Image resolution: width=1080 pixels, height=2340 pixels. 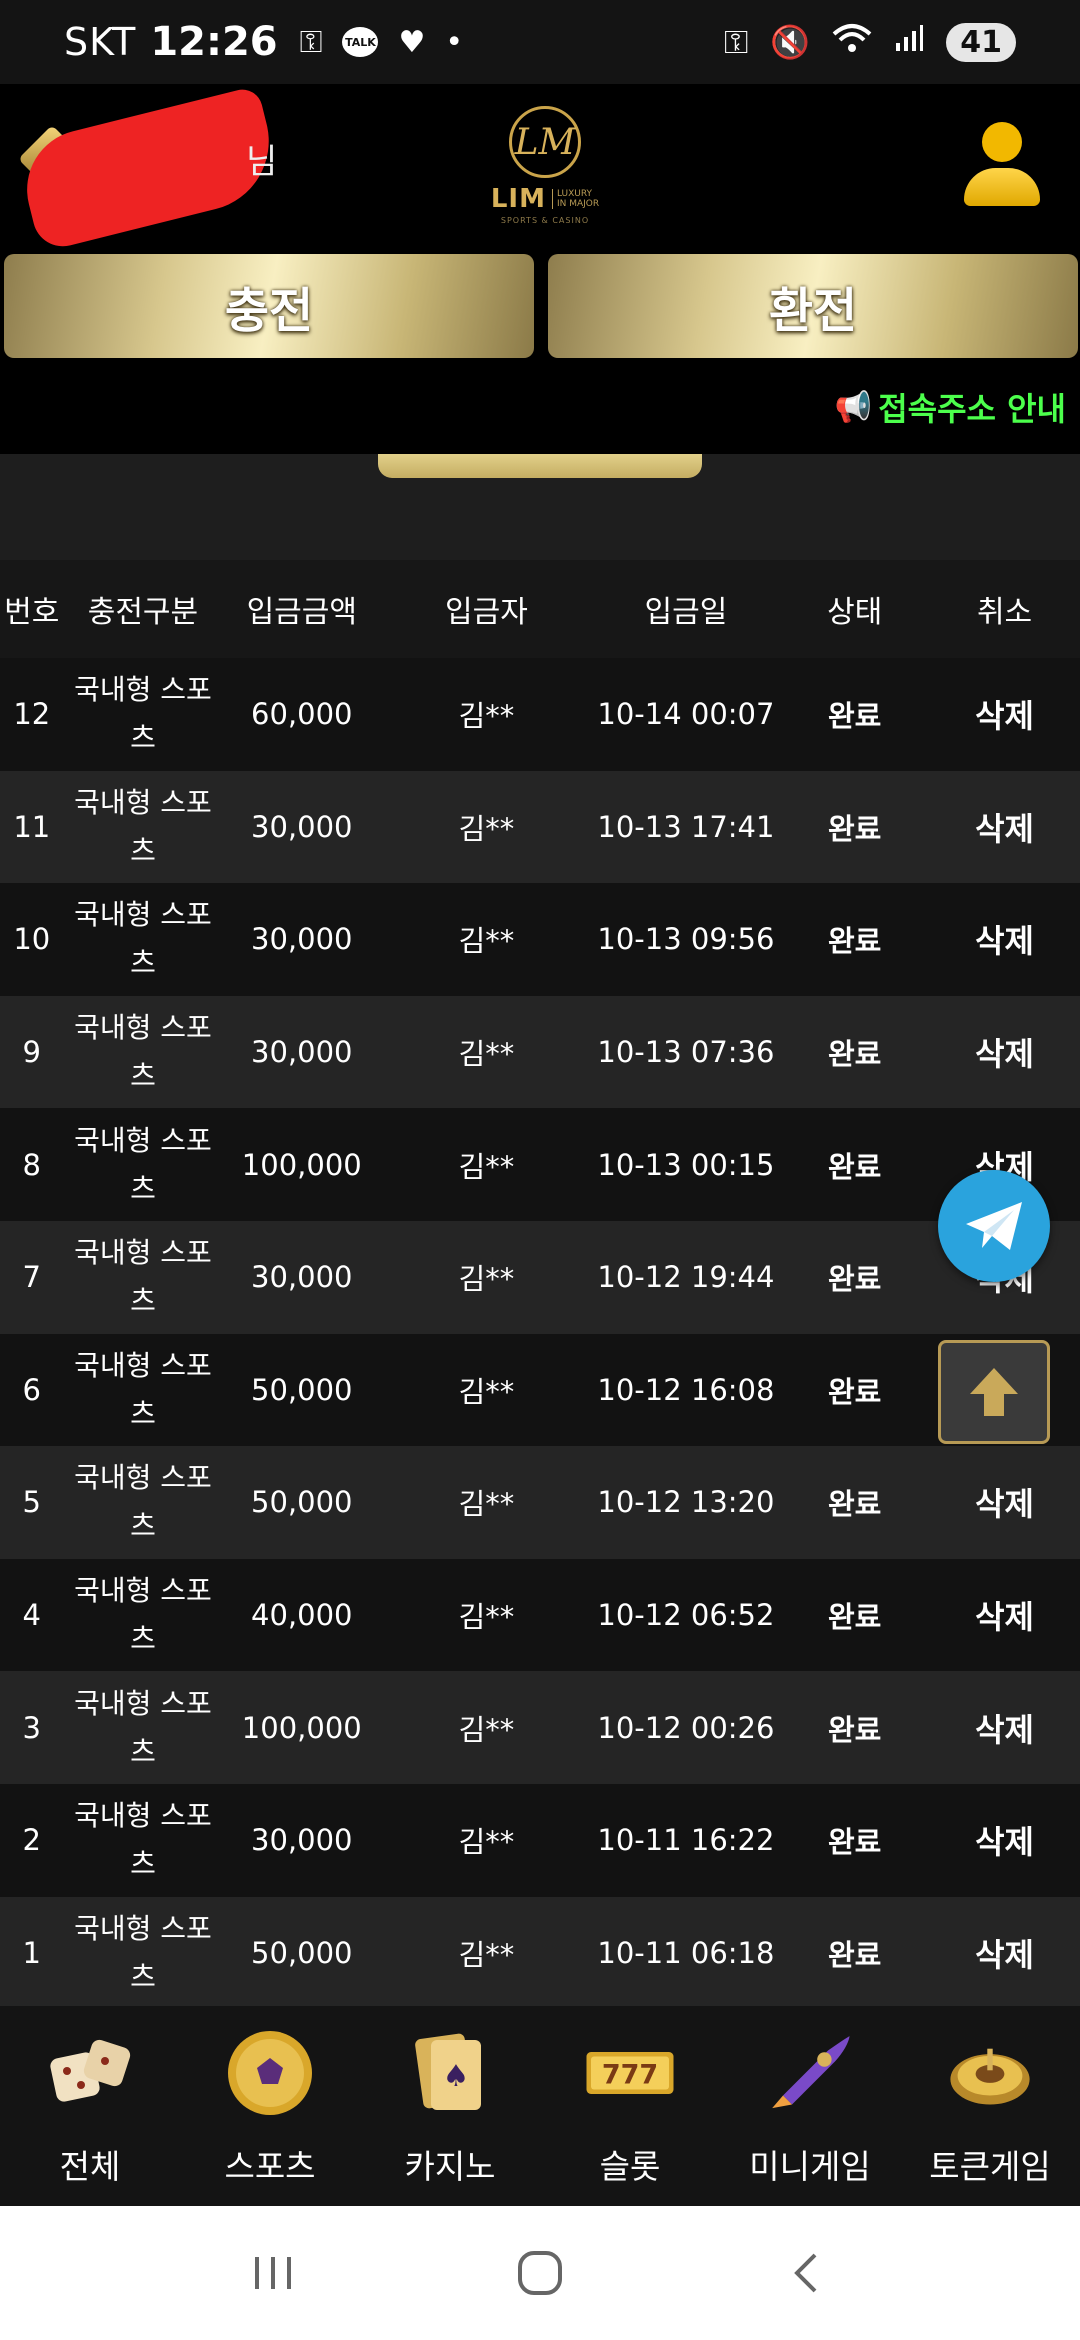 I want to click on telegram-button, so click(x=994, y=1226).